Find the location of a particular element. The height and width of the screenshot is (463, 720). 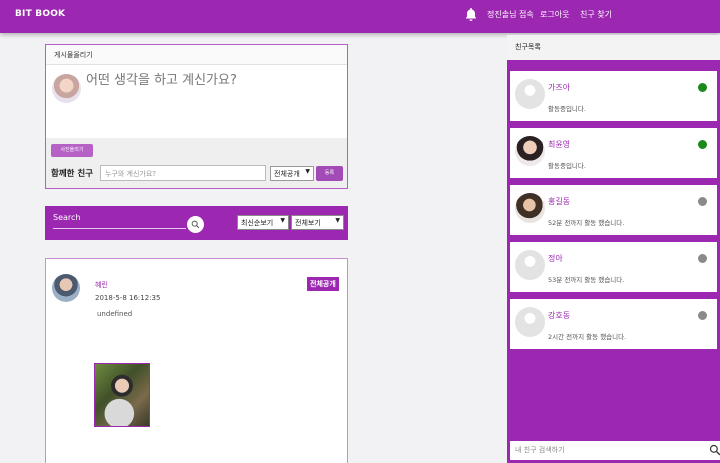

submit-post-button: 등록 is located at coordinates (329, 173).